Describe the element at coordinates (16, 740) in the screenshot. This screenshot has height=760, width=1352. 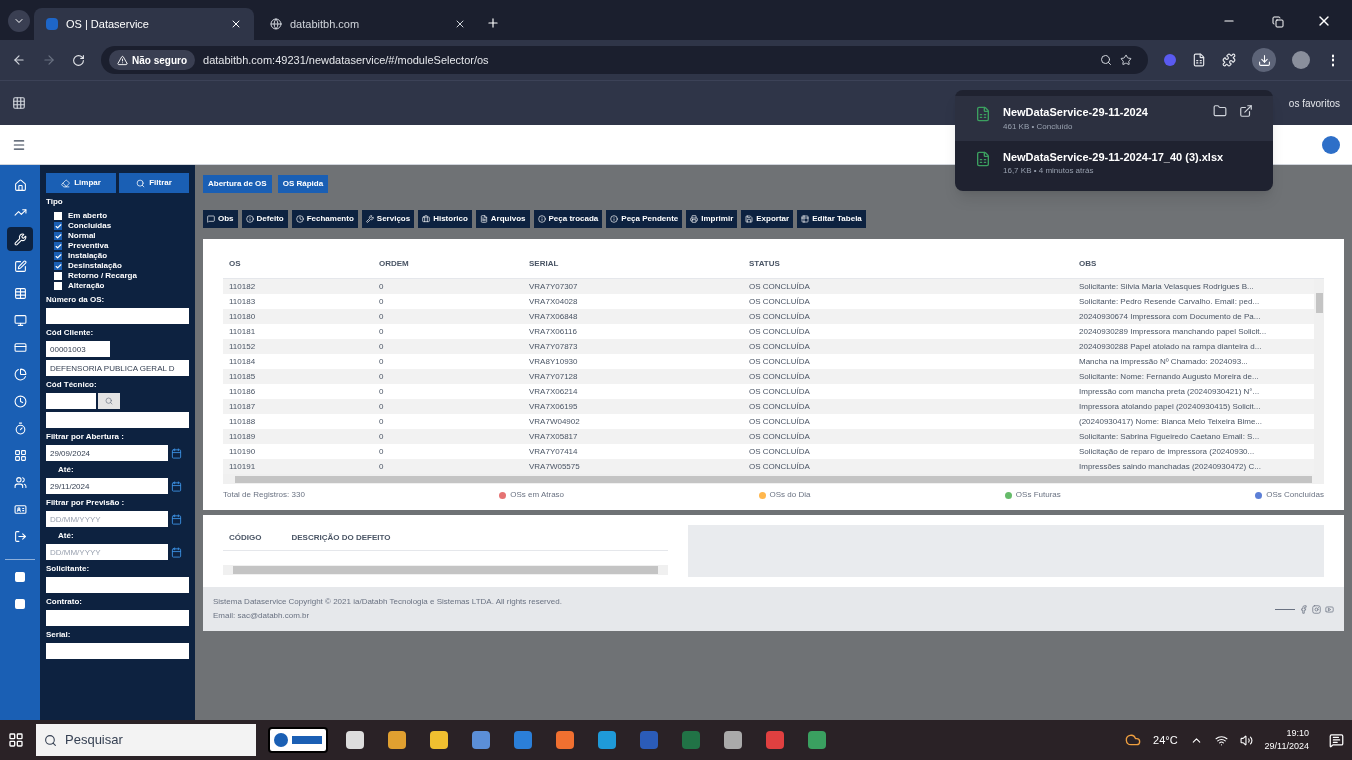
I see `start-icon` at that location.